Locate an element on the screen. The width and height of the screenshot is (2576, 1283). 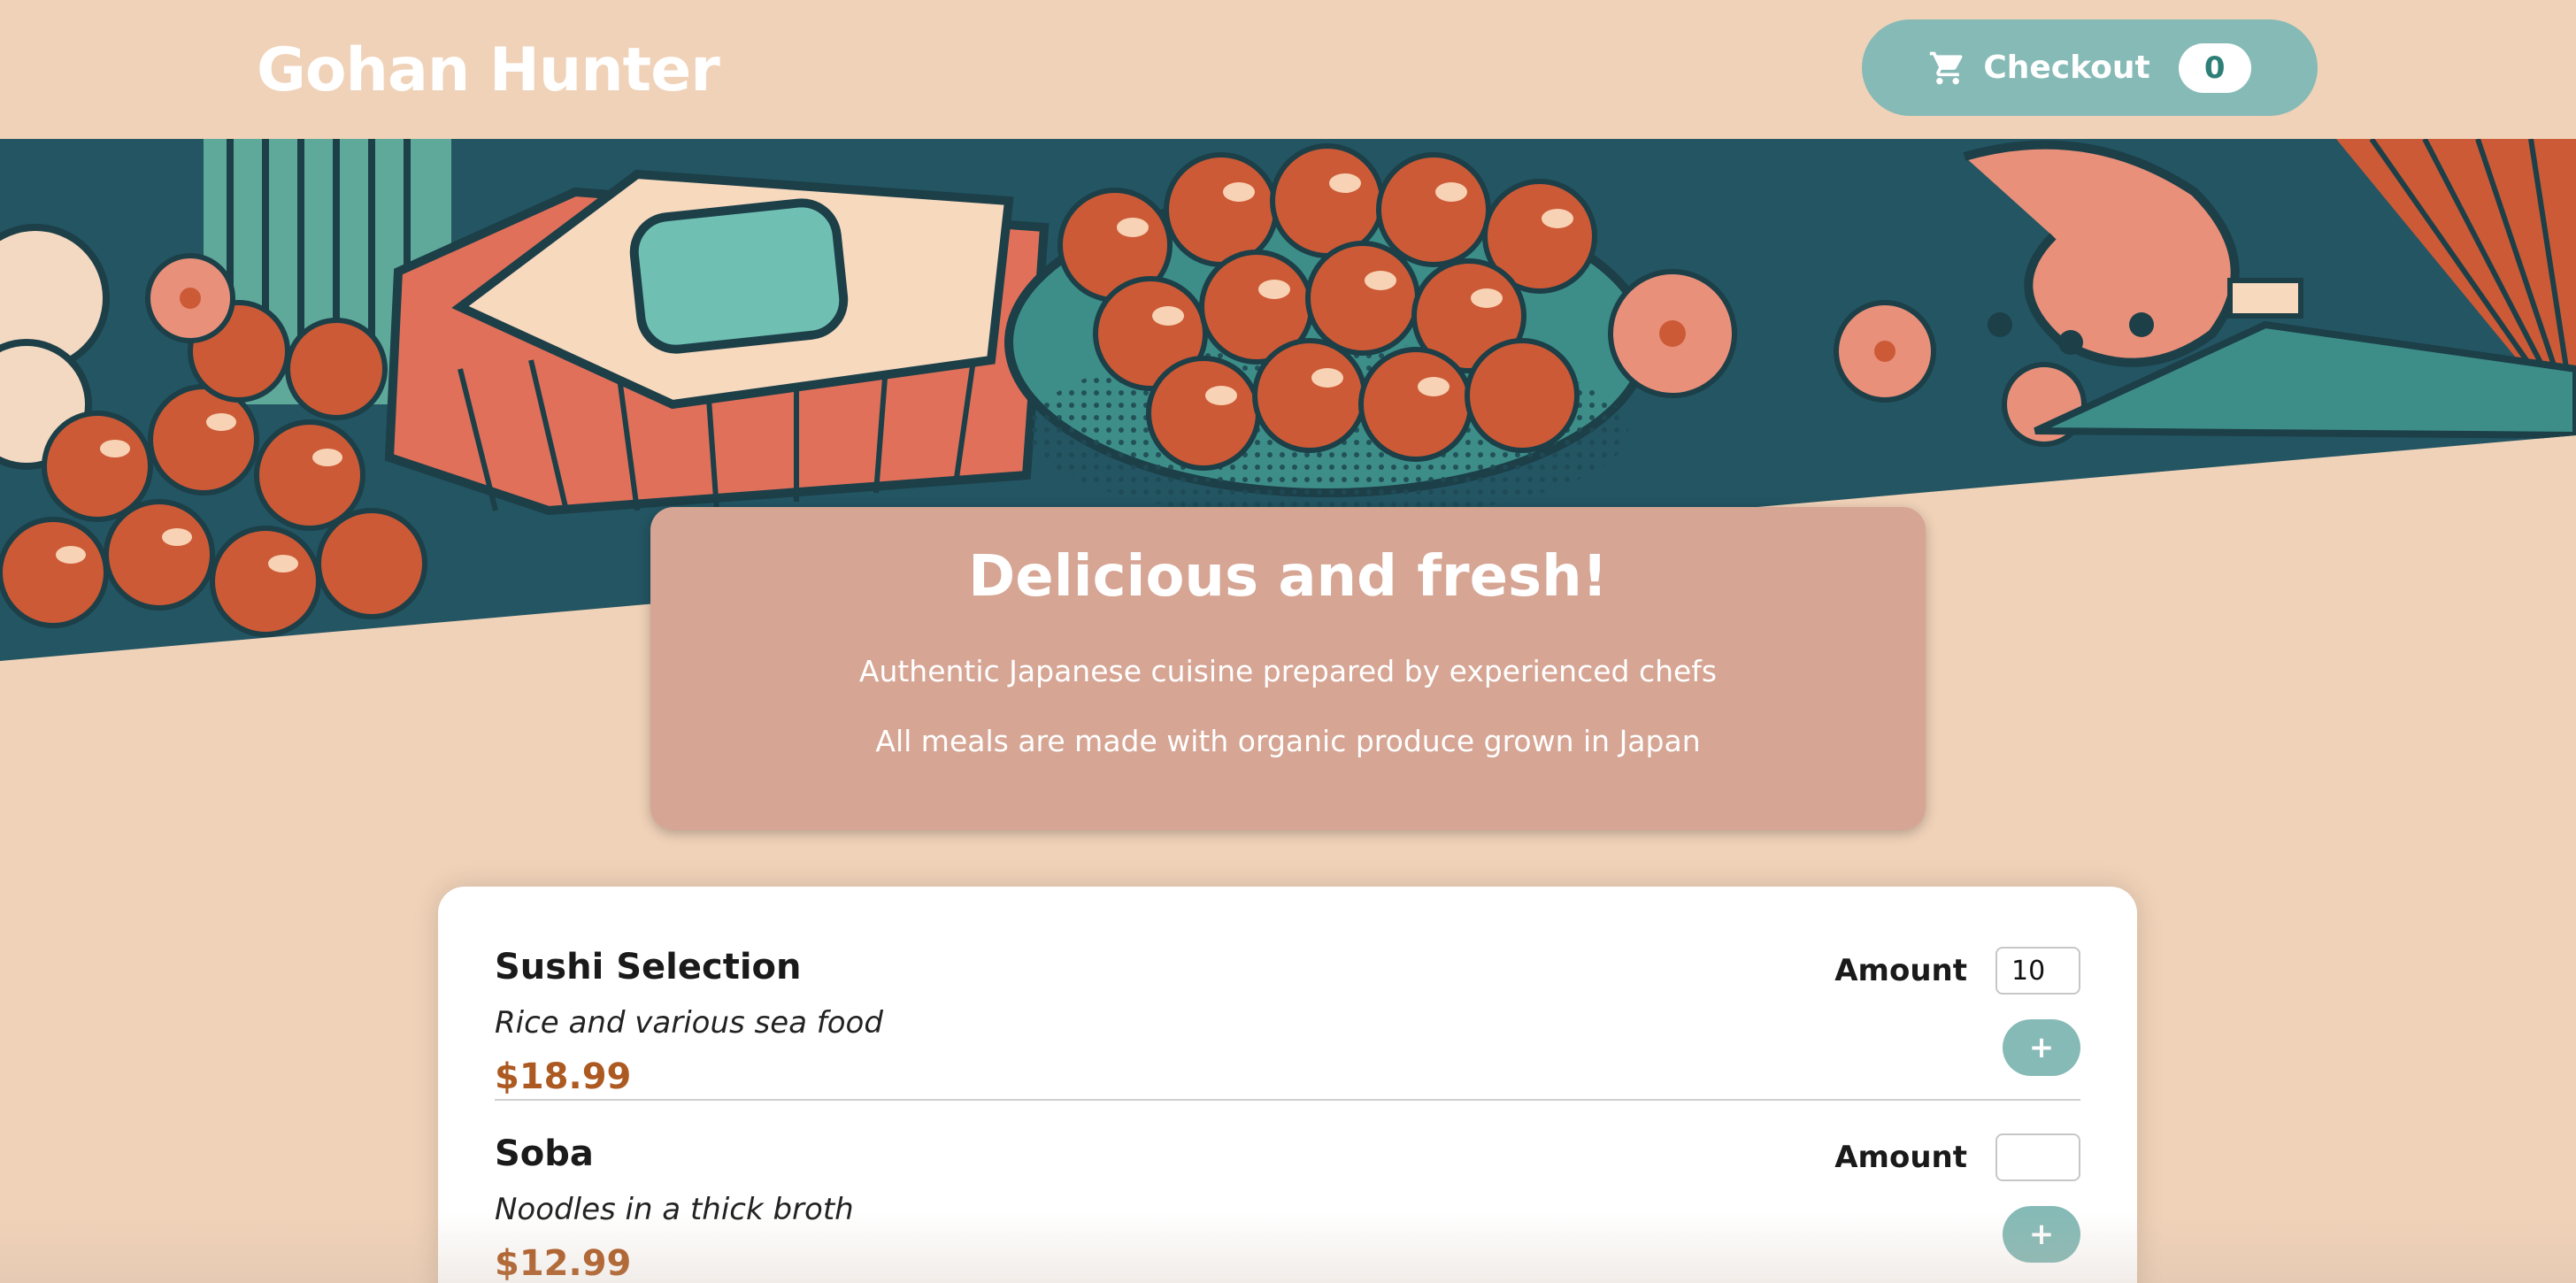
site-header: Gohan Hunter Checkout 0 is located at coordinates (1288, 69).